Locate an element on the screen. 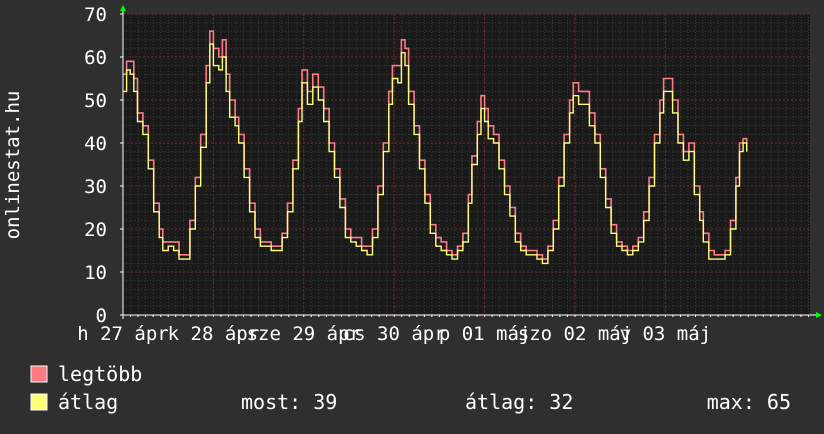  y-tick-label: 50 is located at coordinates (95, 101).